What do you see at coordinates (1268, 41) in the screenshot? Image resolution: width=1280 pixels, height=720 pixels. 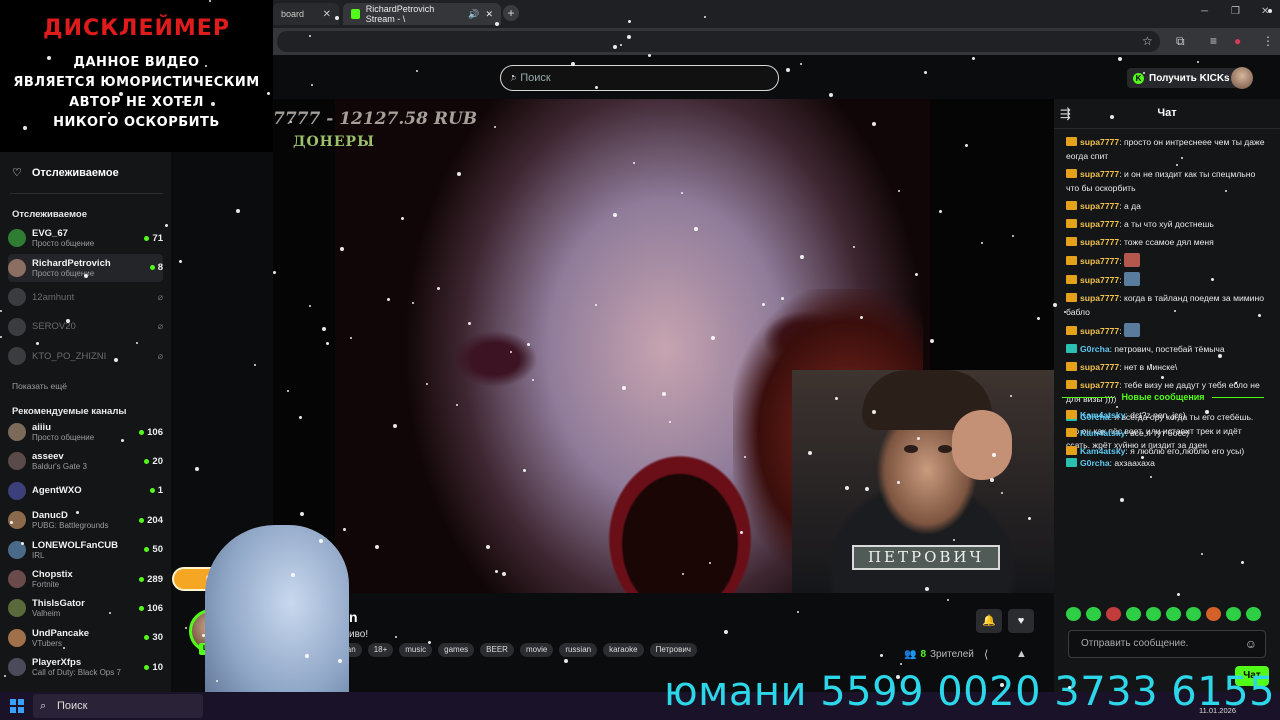 I see `browser-menu-icon: ⋮` at bounding box center [1268, 41].